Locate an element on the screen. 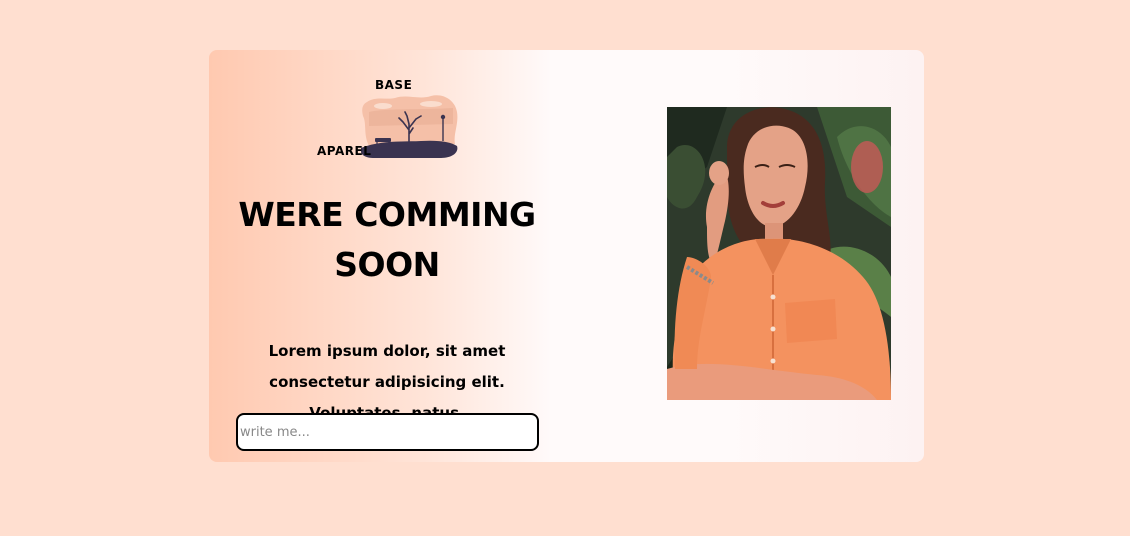 This screenshot has height=536, width=1130. model-portrait-icon is located at coordinates (779, 253).